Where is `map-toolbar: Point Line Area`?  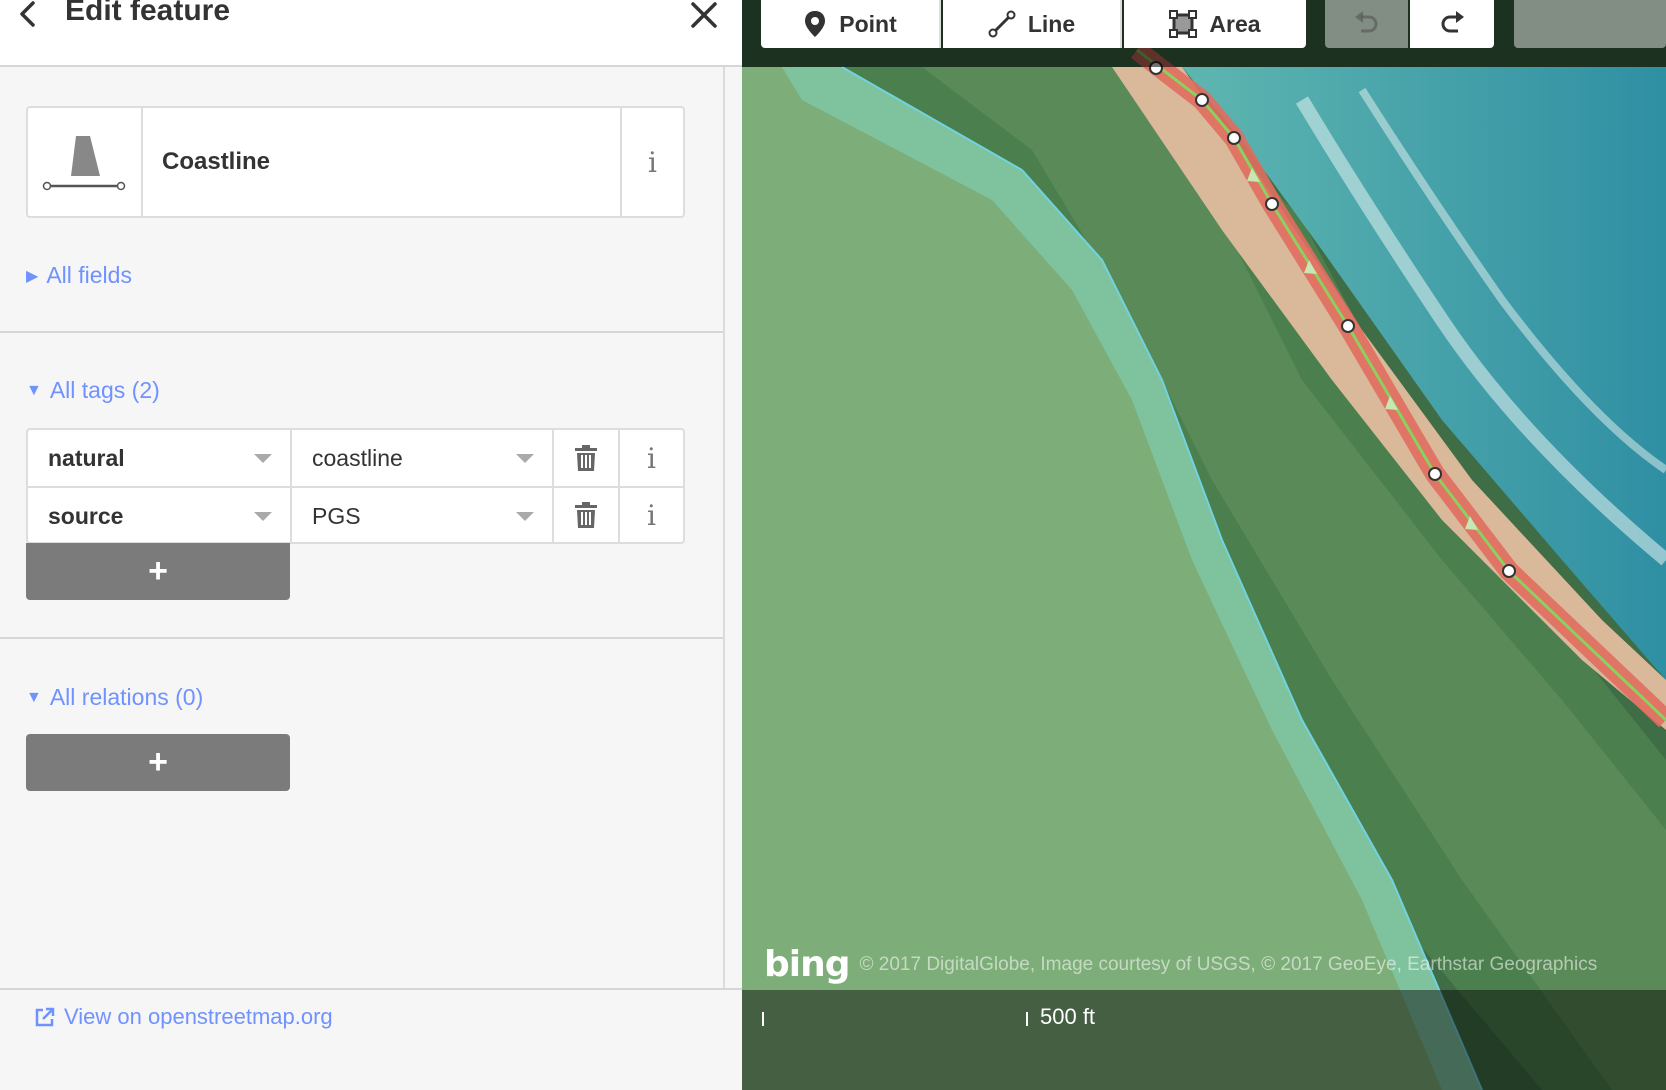
map-toolbar: Point Line Area is located at coordinates (1204, 33).